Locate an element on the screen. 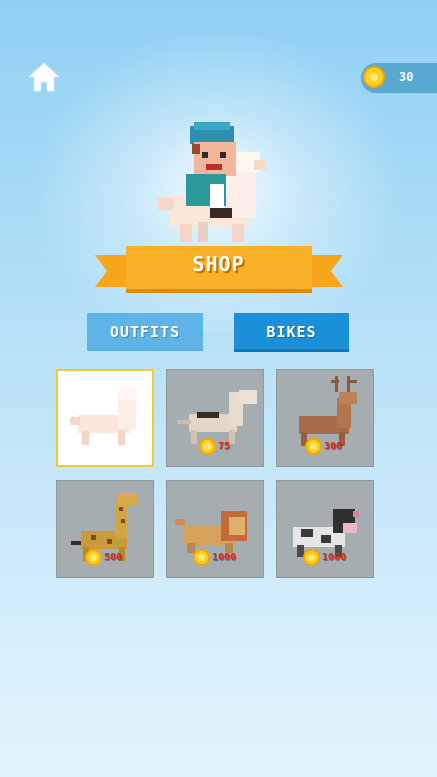  shop-item-llama is located at coordinates (105, 418).